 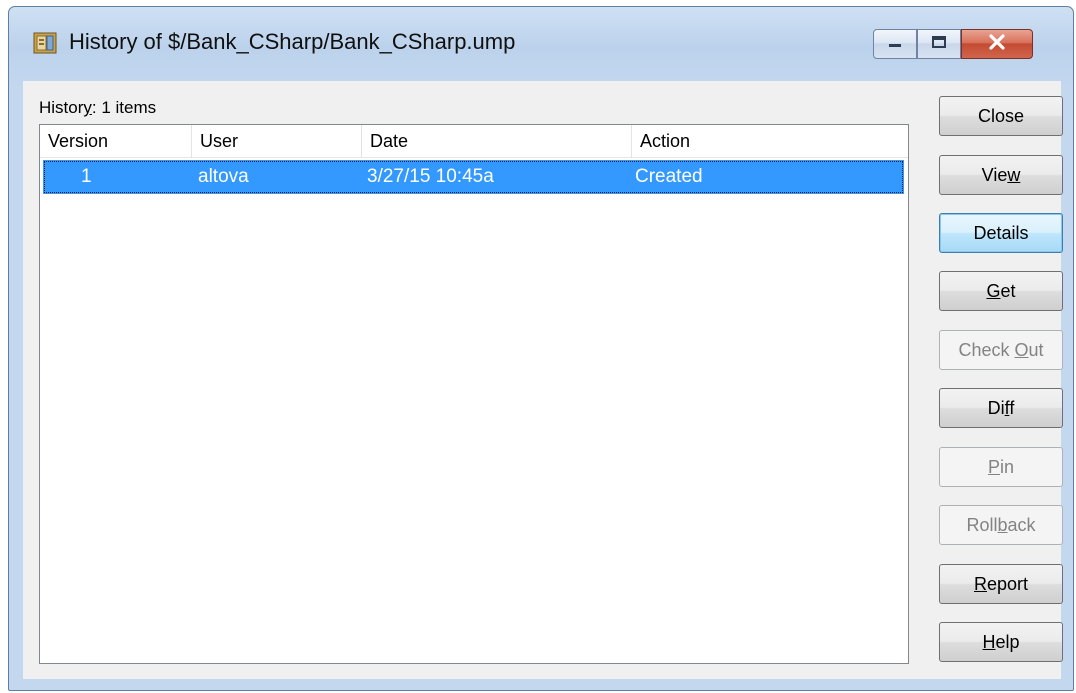 What do you see at coordinates (430, 176) in the screenshot?
I see `cell-date: 3/27/15 10:45a` at bounding box center [430, 176].